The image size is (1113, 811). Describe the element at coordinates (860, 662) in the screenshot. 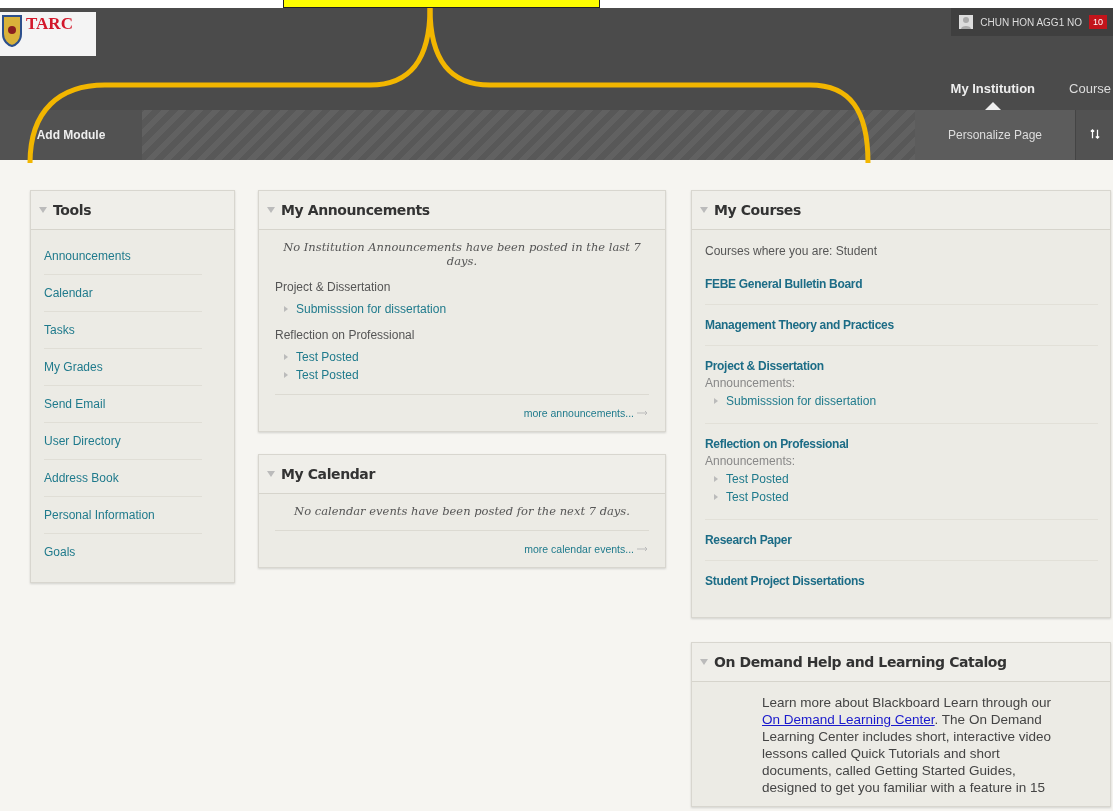

I see `panel-title: On Demand Help and Learning Catalog` at that location.